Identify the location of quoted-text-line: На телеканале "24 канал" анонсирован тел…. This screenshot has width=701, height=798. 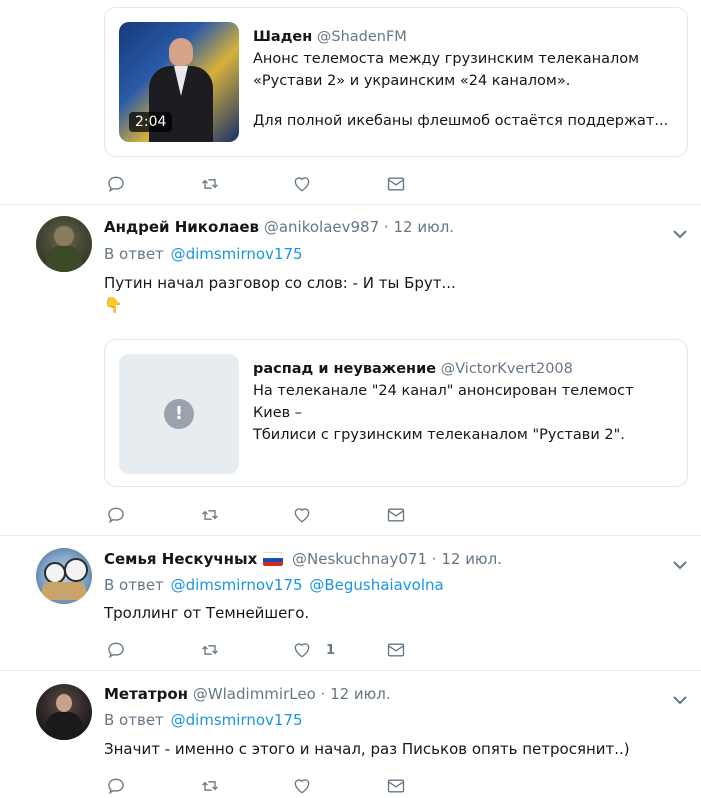
(443, 402).